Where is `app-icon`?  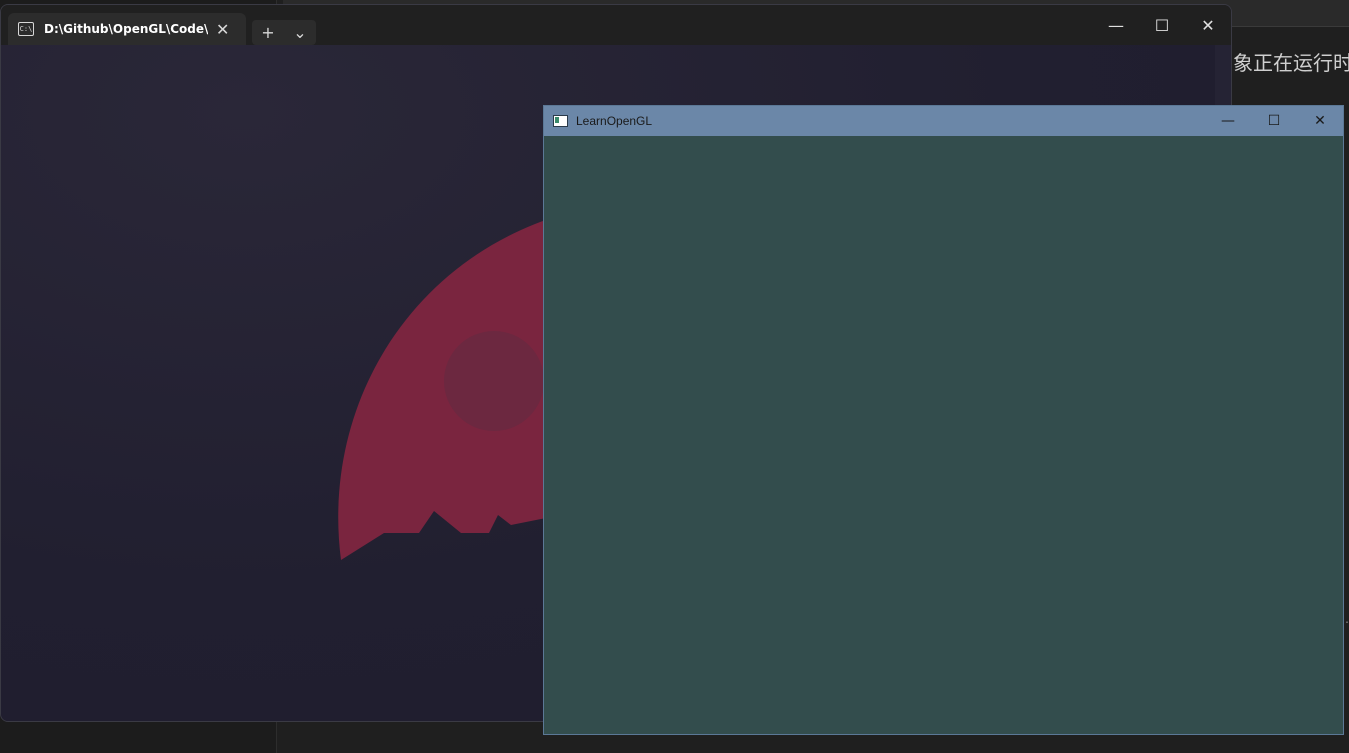 app-icon is located at coordinates (560, 121).